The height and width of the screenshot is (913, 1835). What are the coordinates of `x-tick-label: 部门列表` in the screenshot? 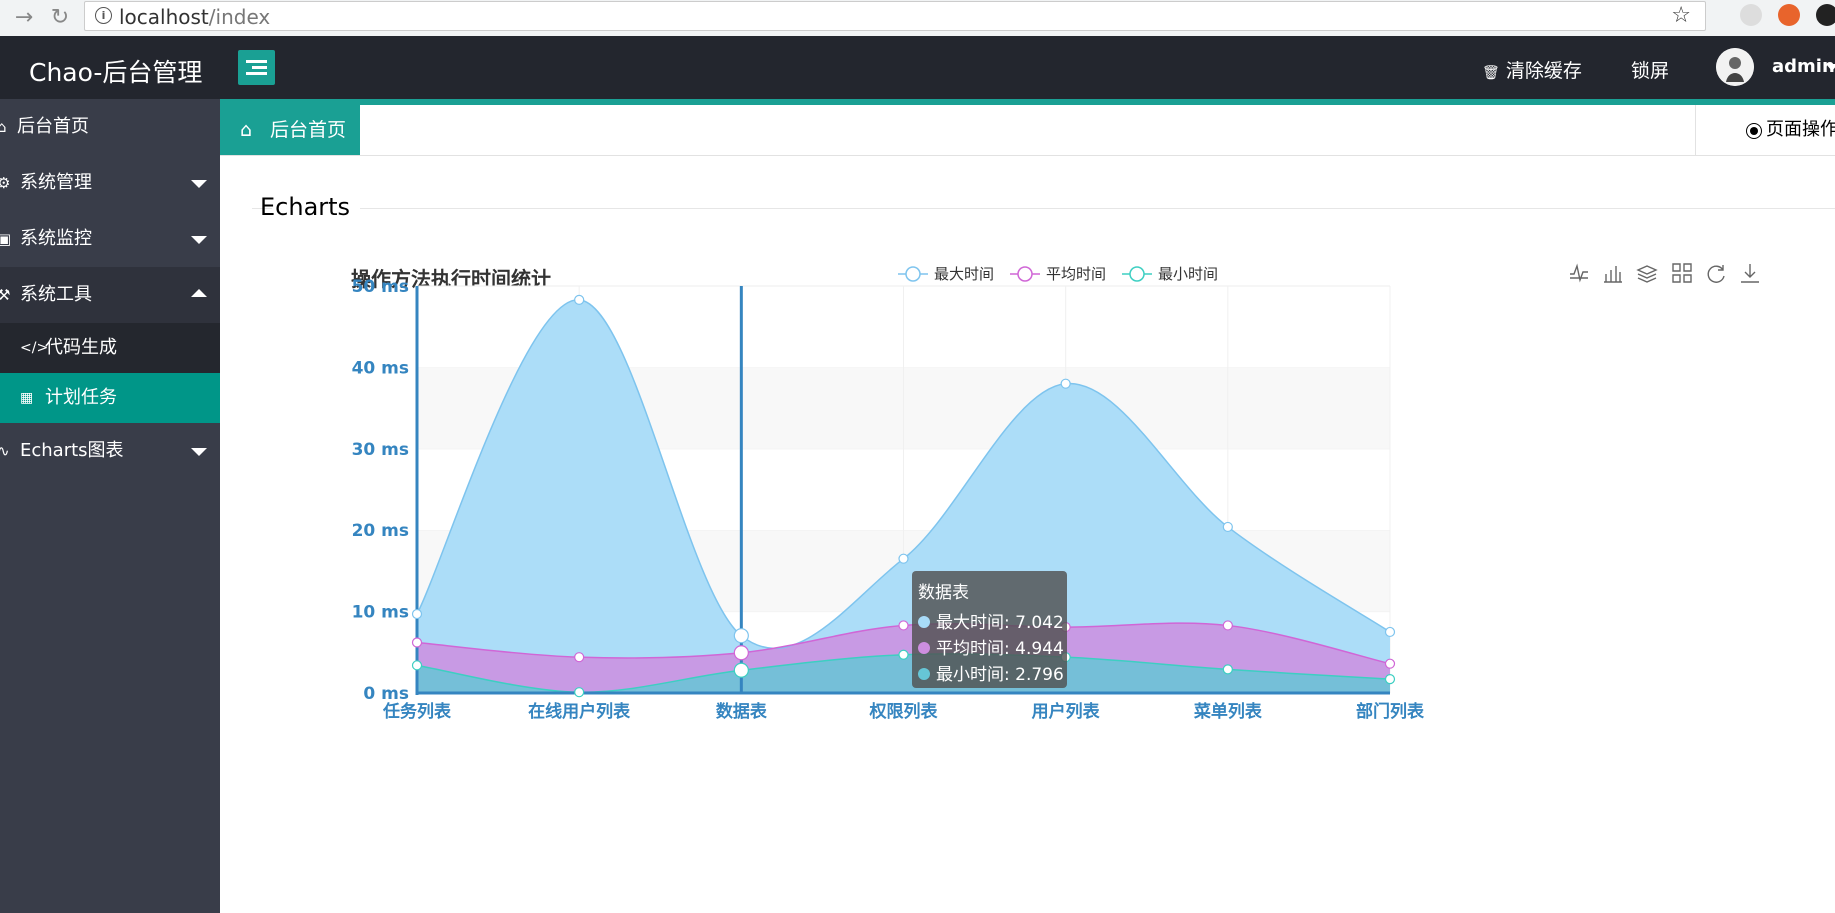 It's located at (1390, 711).